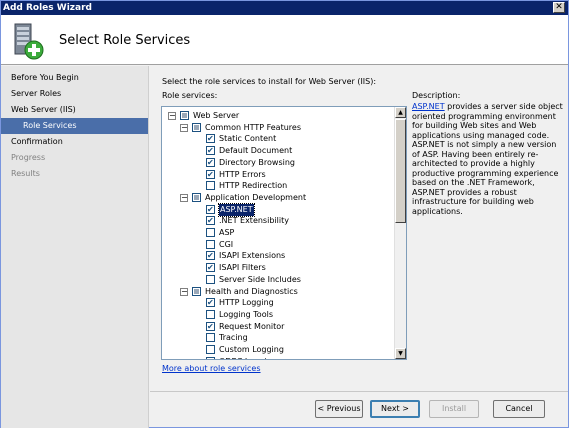  Describe the element at coordinates (211, 368) in the screenshot. I see `more-about-role-services-link: More about role services` at that location.